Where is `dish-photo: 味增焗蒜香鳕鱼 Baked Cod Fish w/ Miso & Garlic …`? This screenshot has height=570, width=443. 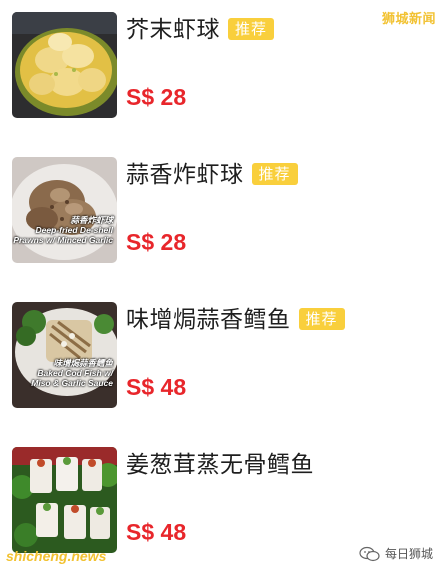 dish-photo: 味增焗蒜香鳕鱼 Baked Cod Fish w/ Miso & Garlic … is located at coordinates (64, 355).